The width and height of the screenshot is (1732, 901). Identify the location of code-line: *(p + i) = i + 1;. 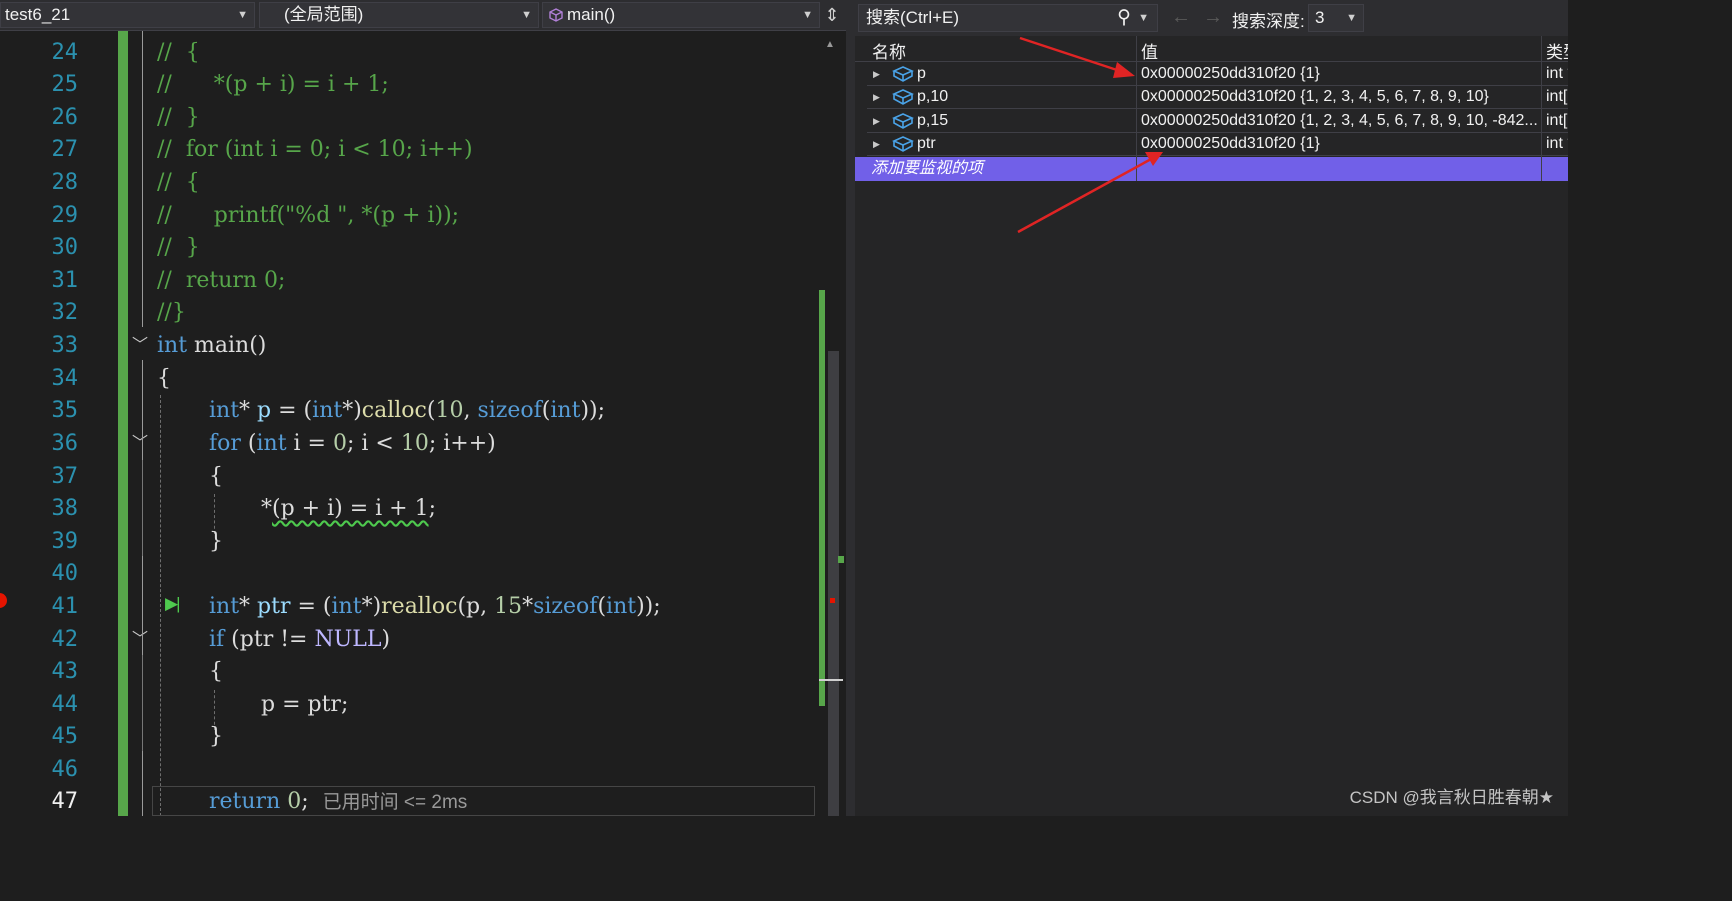
(348, 509).